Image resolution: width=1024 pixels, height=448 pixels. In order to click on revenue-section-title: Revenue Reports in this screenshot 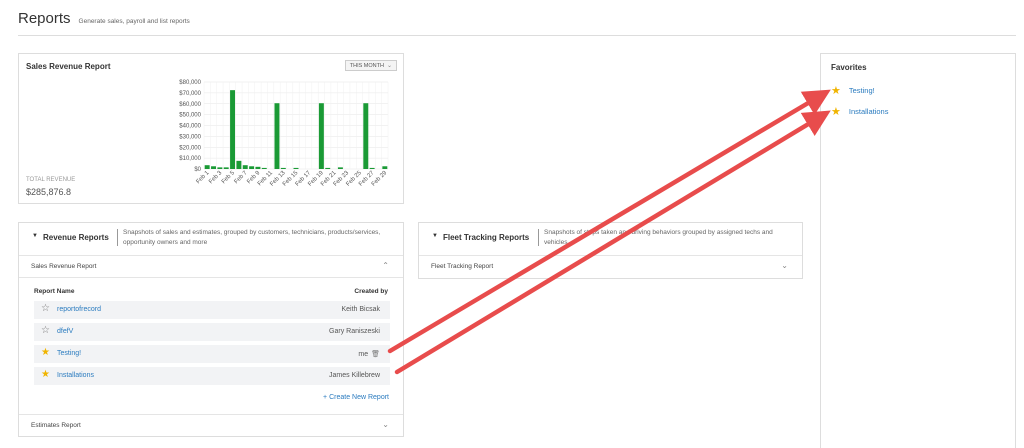, I will do `click(76, 237)`.